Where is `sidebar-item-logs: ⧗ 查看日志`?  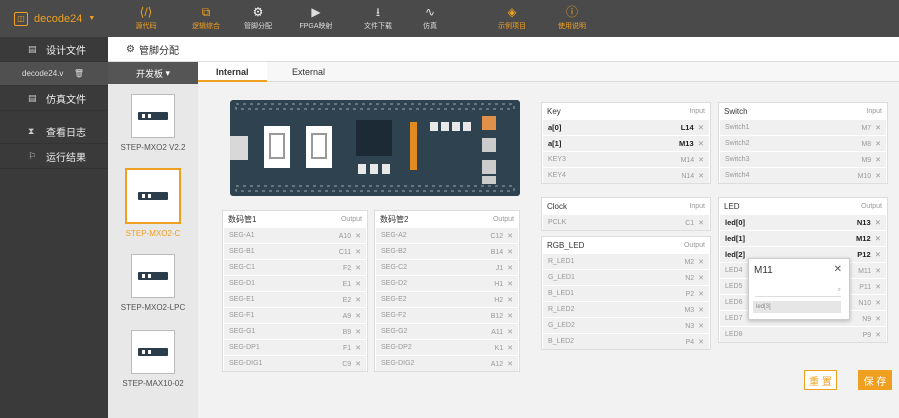
sidebar-item-logs: ⧗ 查看日志 is located at coordinates (54, 131).